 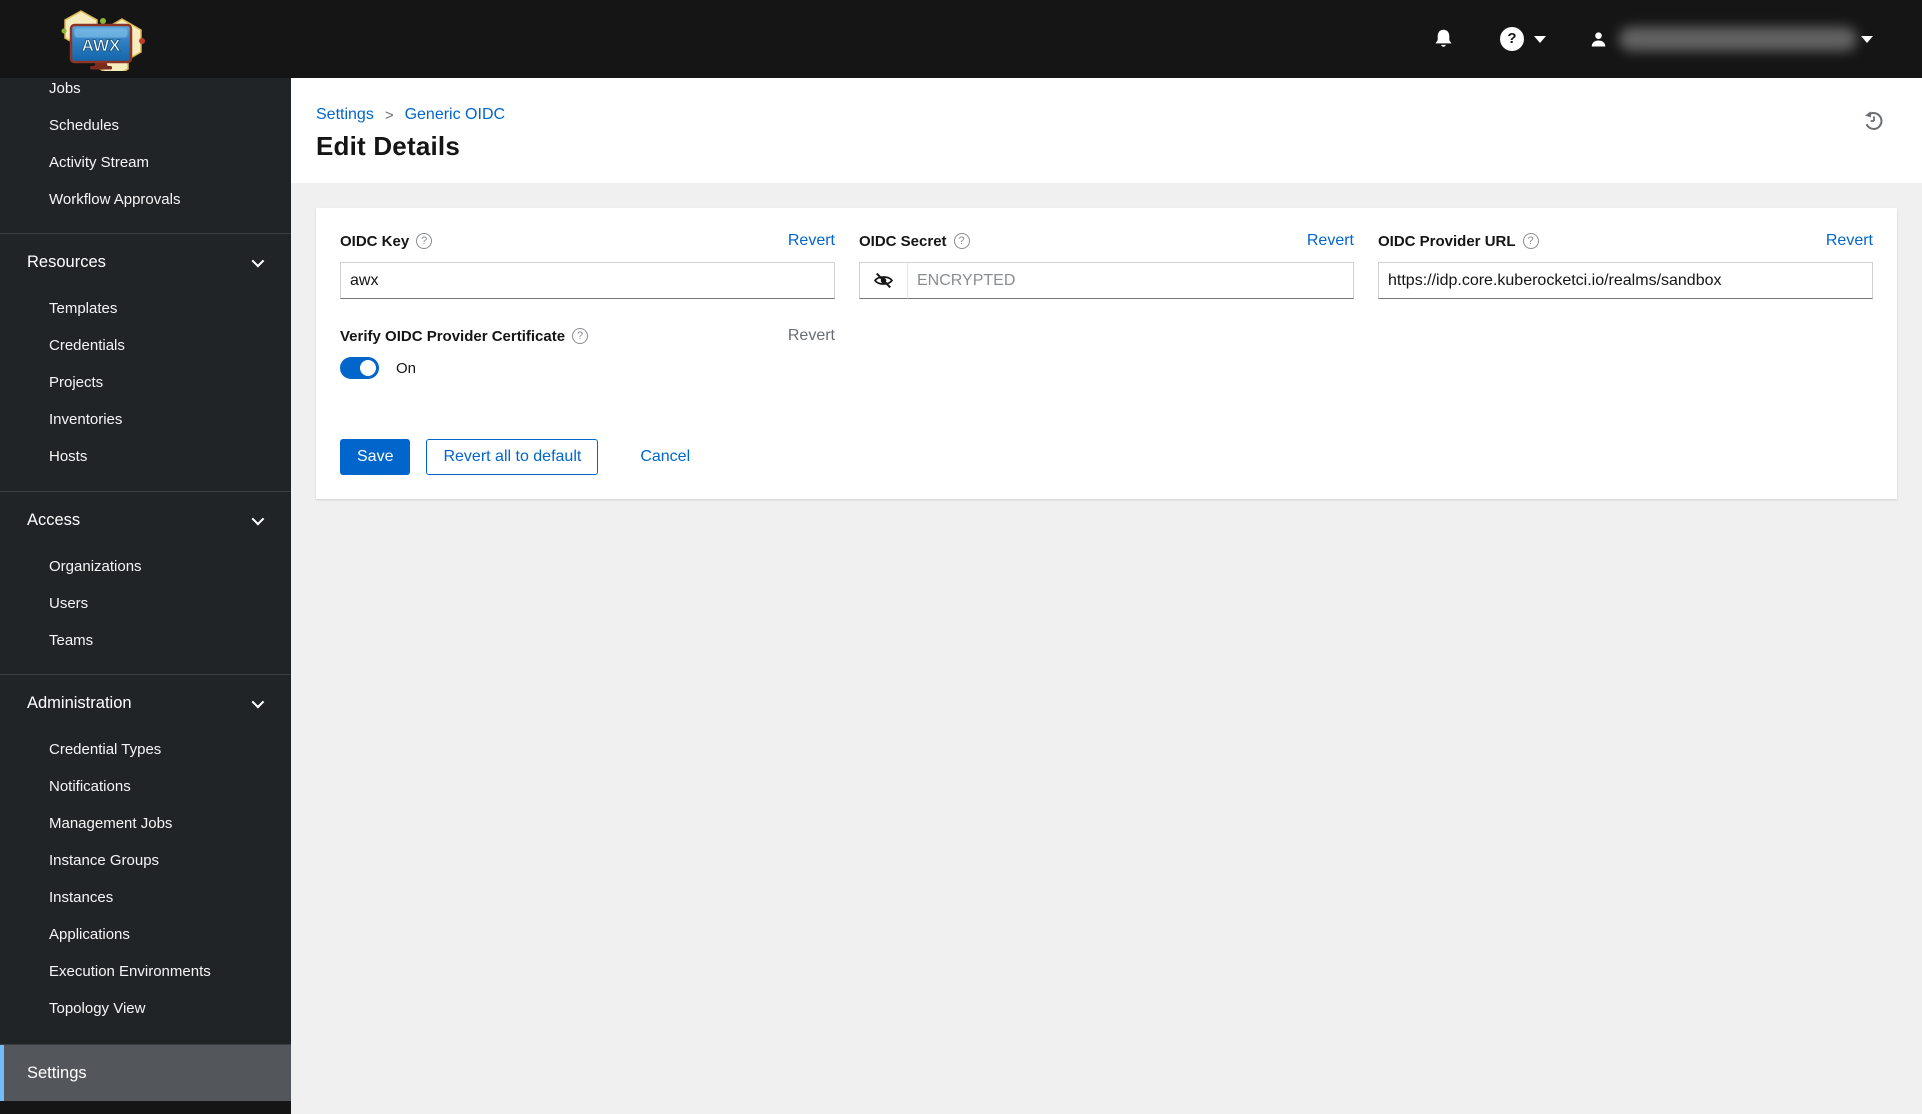 What do you see at coordinates (1106, 305) in the screenshot?
I see `settings-form: OIDC Key Revert OIDC Secret Revert` at bounding box center [1106, 305].